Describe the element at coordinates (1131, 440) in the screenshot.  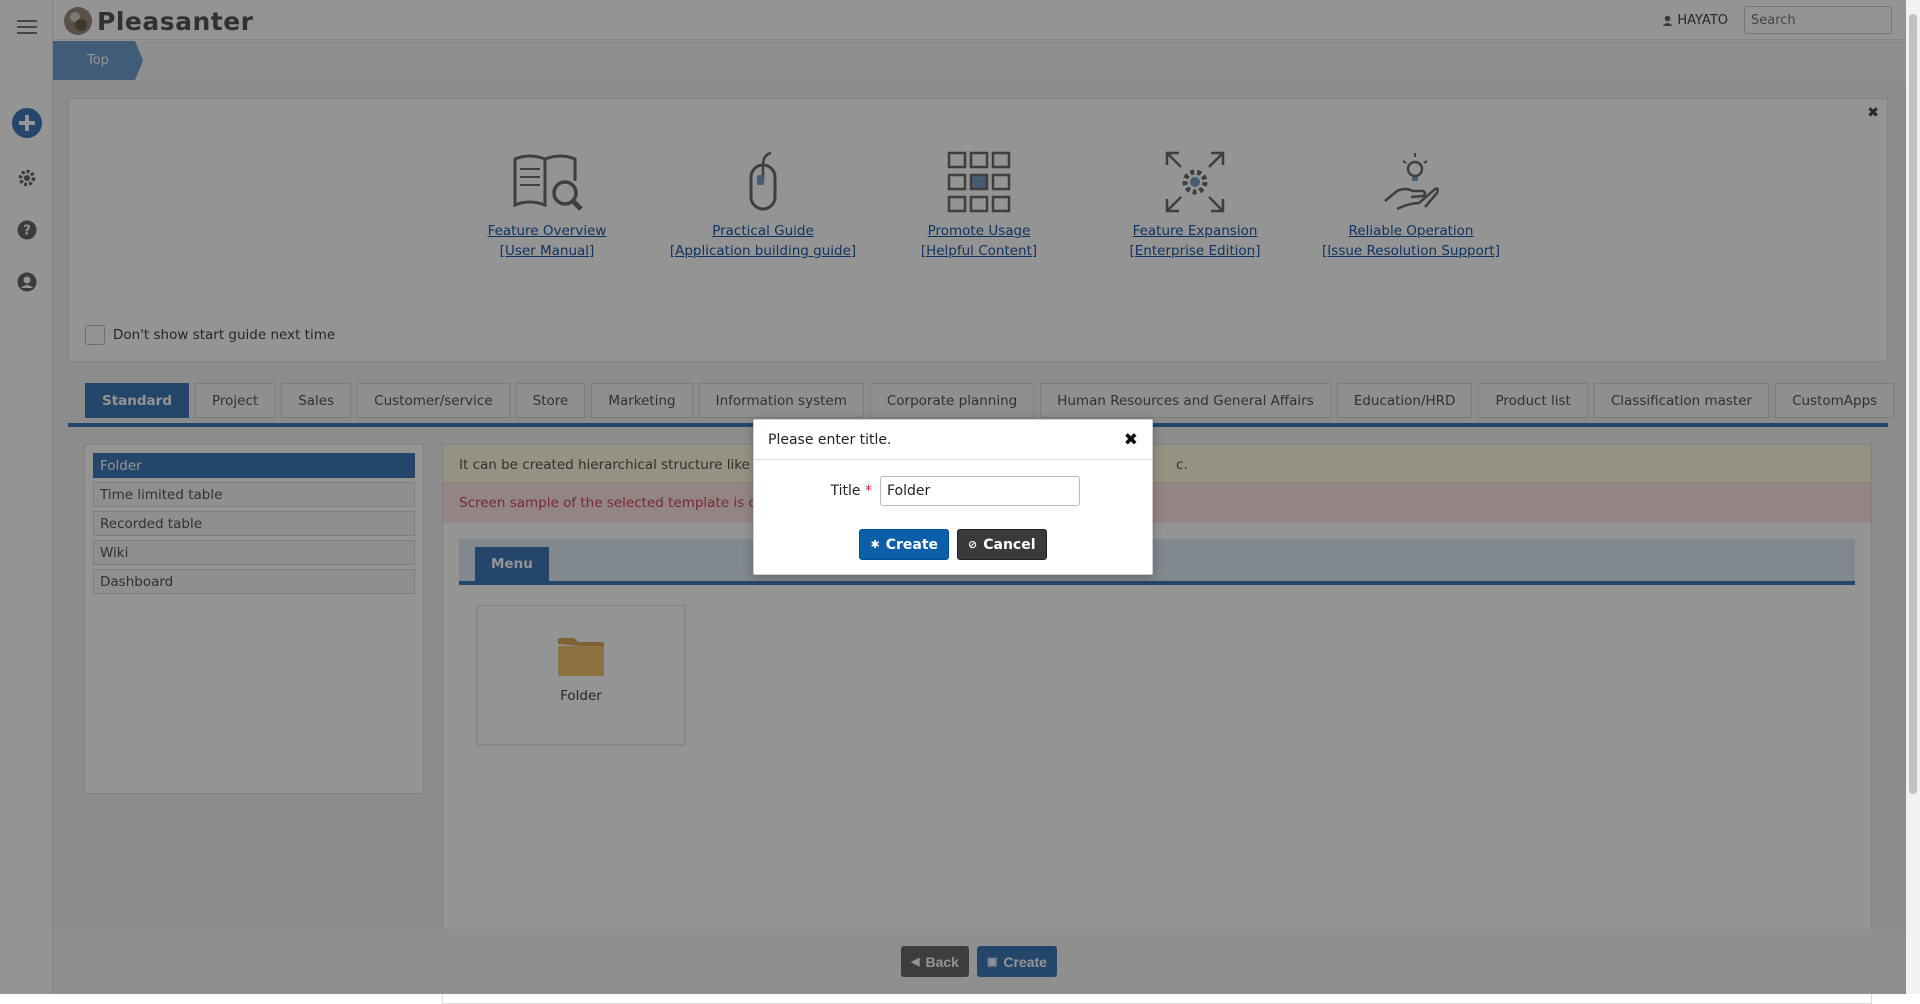
I see `close-icon: ✖` at that location.